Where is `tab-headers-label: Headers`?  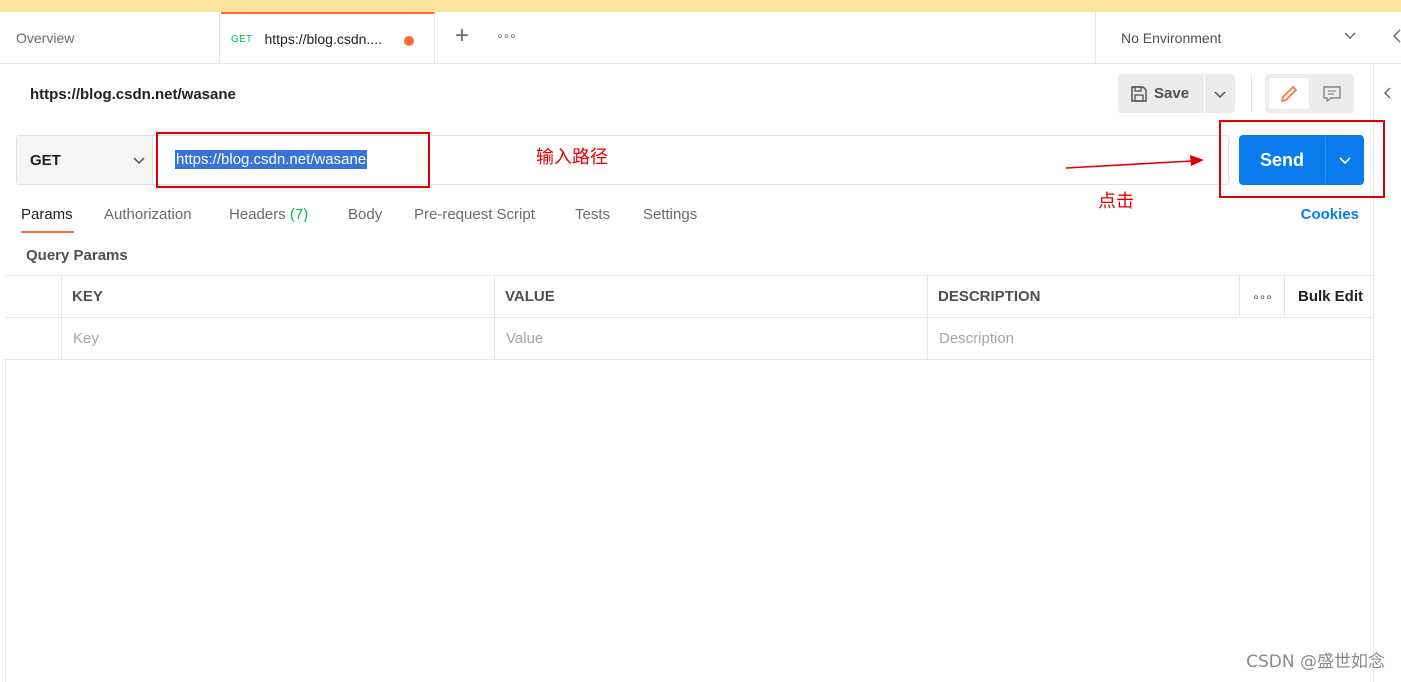 tab-headers-label: Headers is located at coordinates (257, 214).